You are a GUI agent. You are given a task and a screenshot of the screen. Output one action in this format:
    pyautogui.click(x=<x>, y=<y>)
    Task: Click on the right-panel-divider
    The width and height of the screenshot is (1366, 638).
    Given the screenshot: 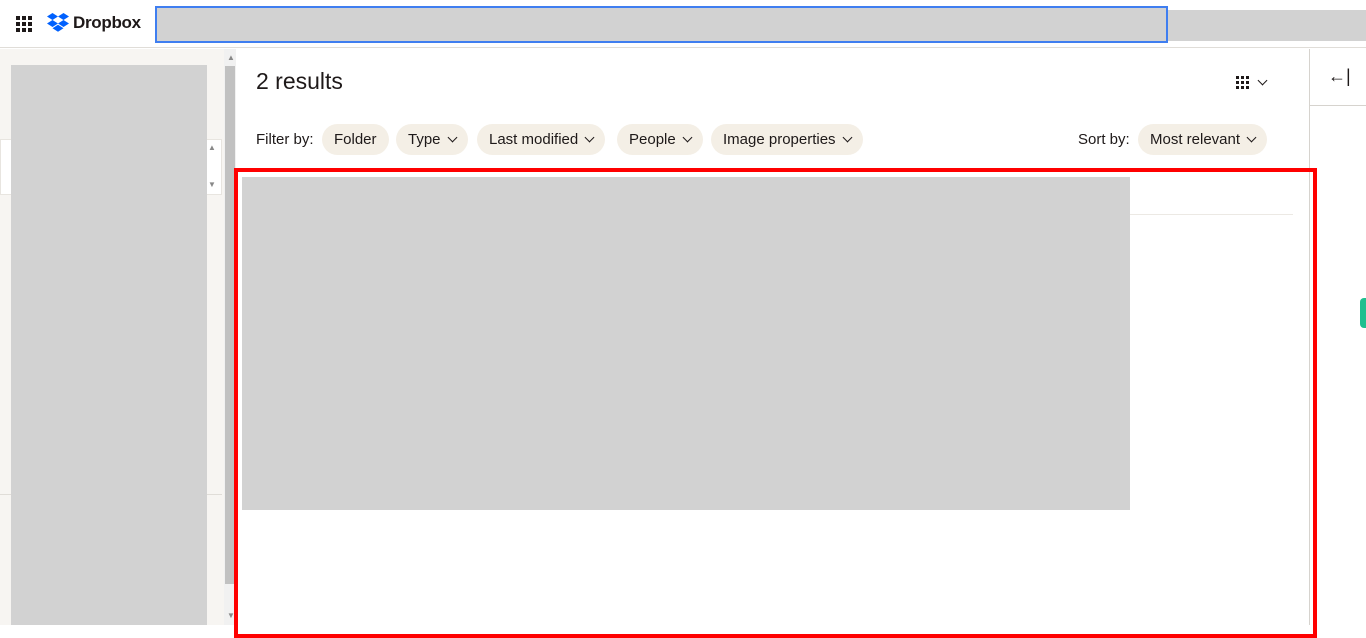 What is the action you would take?
    pyautogui.click(x=1338, y=105)
    